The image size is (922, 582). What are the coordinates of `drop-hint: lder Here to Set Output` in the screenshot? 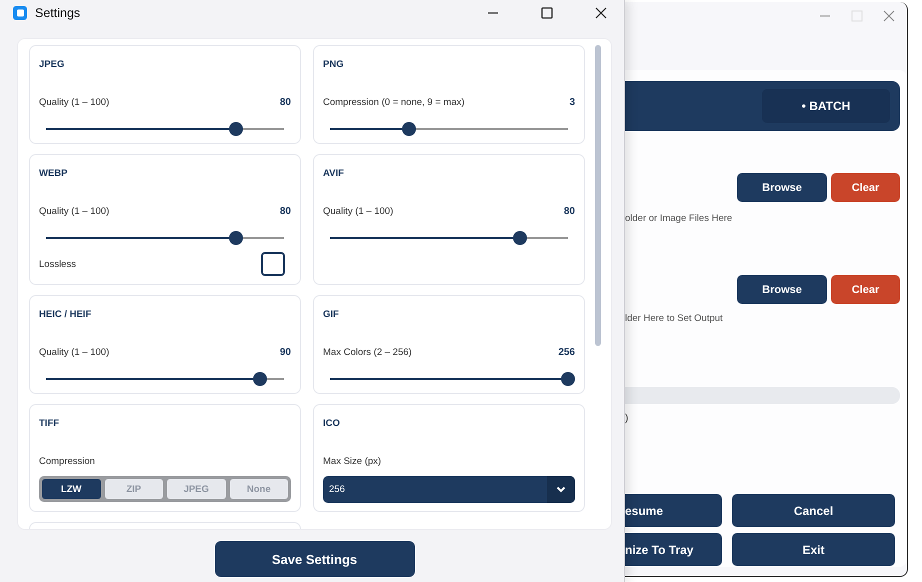 It's located at (674, 319).